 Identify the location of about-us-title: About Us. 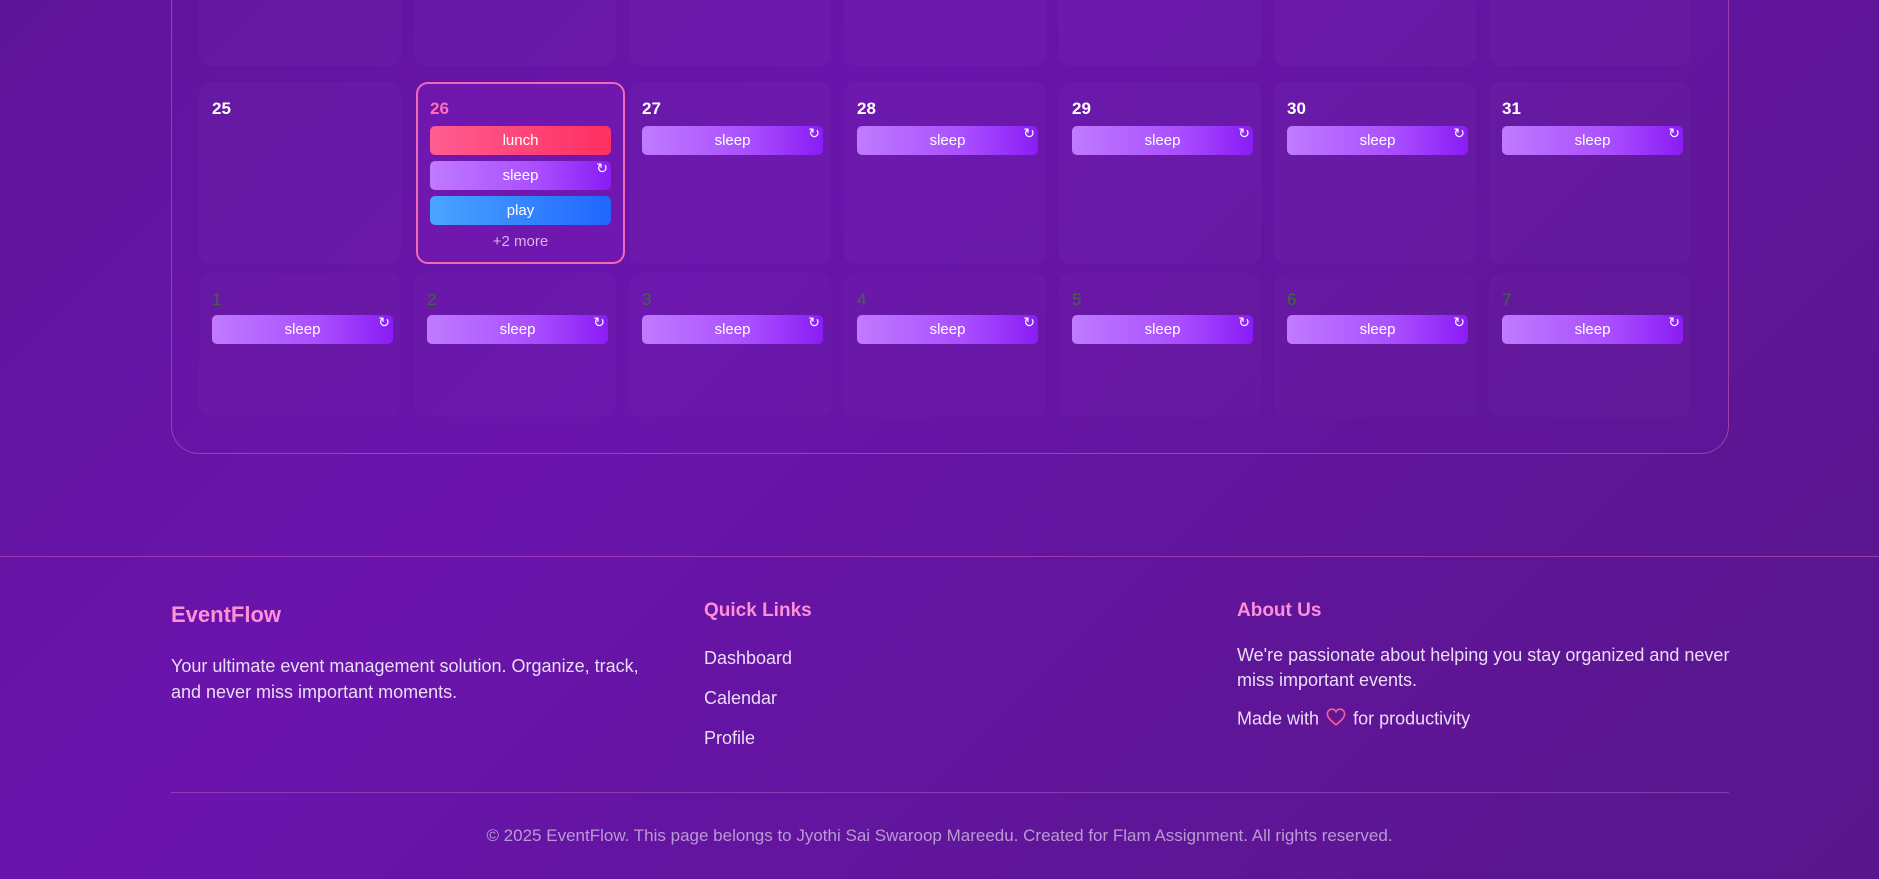
(1279, 610).